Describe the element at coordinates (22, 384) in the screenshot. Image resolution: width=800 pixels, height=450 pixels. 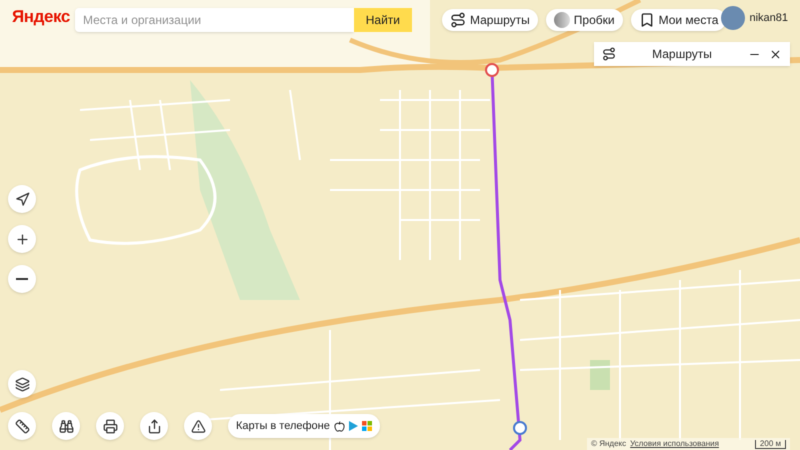
I see `layers-icon` at that location.